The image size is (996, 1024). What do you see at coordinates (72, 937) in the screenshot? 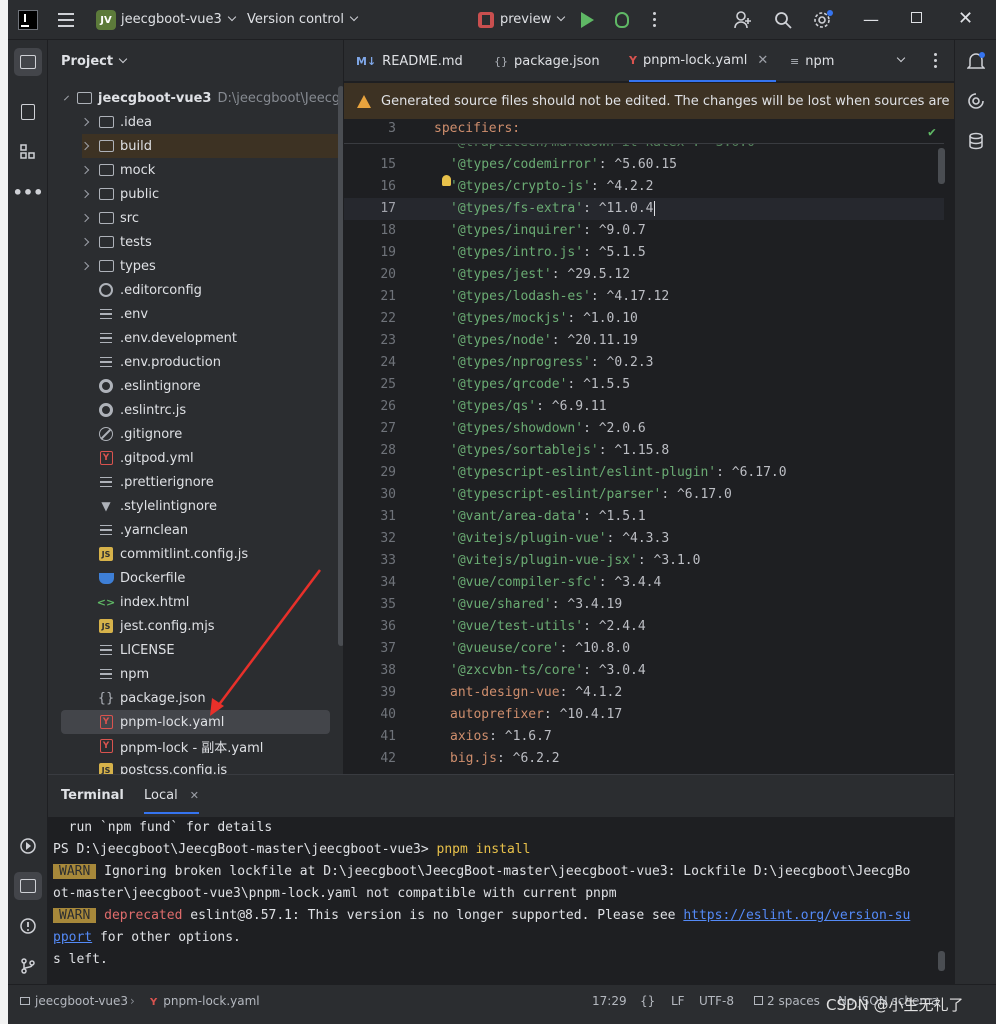
I see `eslint-version-link-cont: pport` at bounding box center [72, 937].